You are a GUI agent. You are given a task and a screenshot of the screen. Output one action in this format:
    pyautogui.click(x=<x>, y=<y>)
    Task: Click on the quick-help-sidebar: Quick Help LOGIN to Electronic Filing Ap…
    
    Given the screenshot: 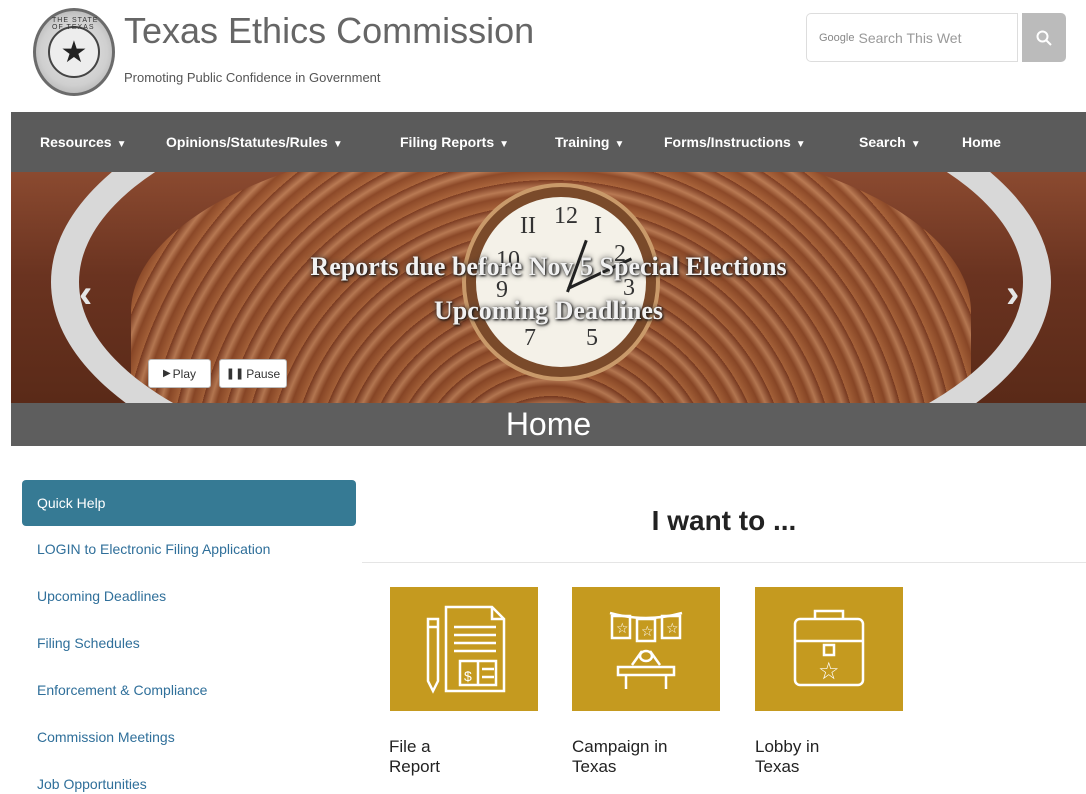 What is the action you would take?
    pyautogui.click(x=189, y=637)
    